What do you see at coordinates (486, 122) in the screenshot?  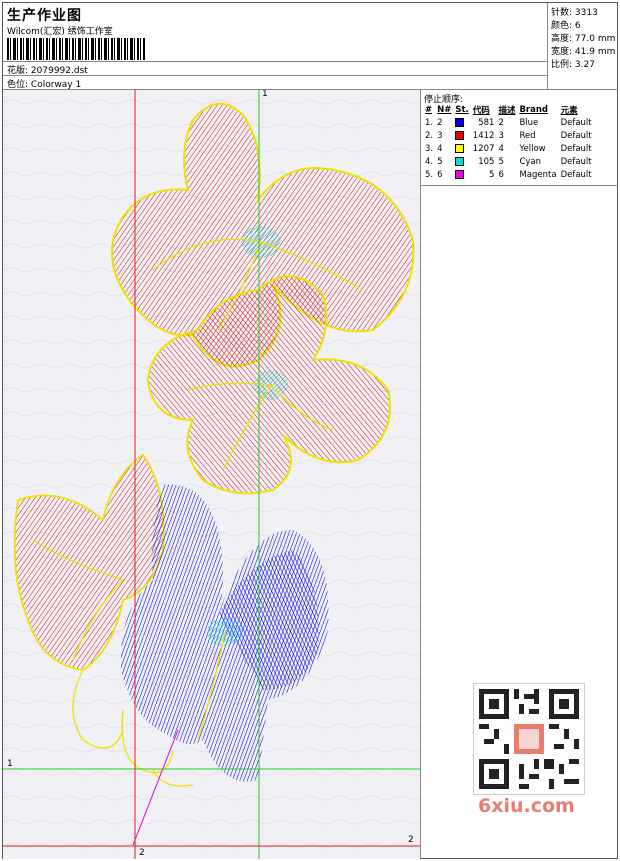 I see `row-stitches: 581` at bounding box center [486, 122].